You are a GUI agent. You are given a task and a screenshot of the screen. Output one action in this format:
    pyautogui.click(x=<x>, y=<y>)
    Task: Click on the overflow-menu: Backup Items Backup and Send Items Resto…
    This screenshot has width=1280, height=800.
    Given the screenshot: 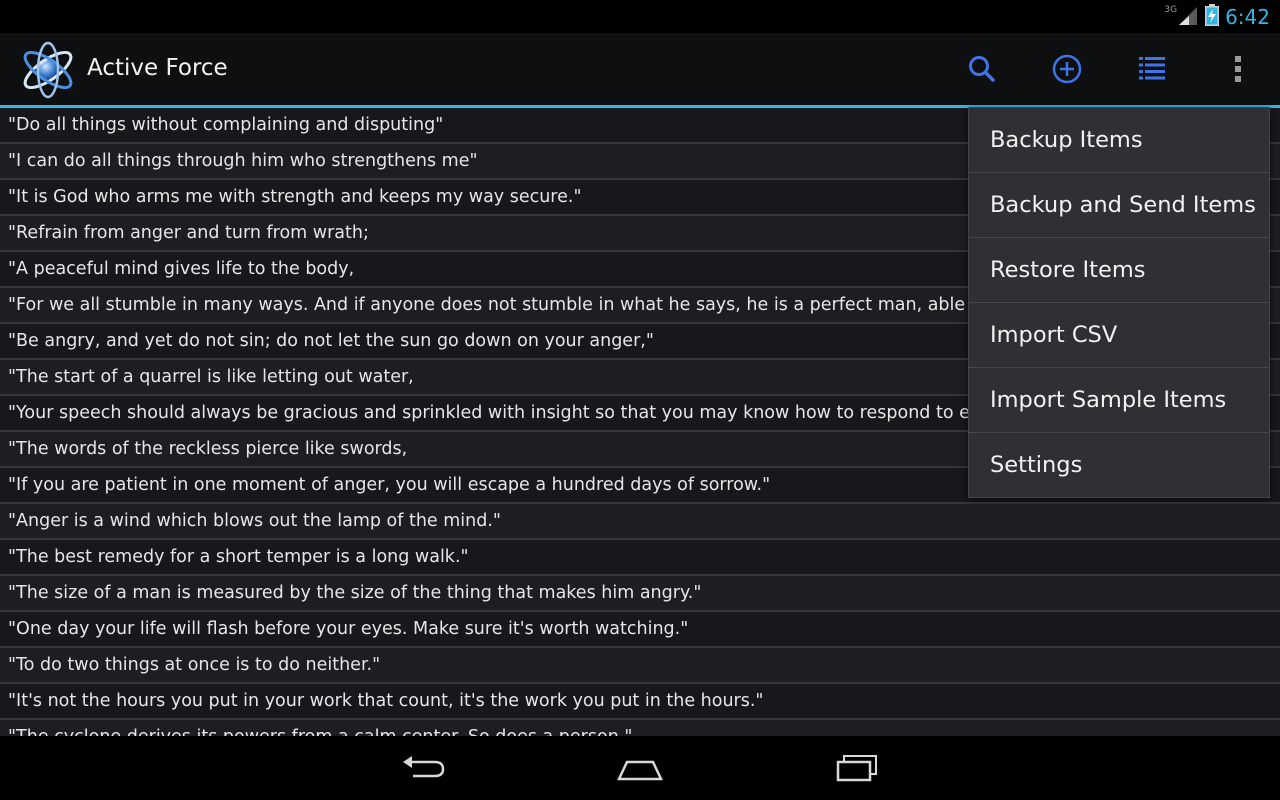 What is the action you would take?
    pyautogui.click(x=1119, y=302)
    